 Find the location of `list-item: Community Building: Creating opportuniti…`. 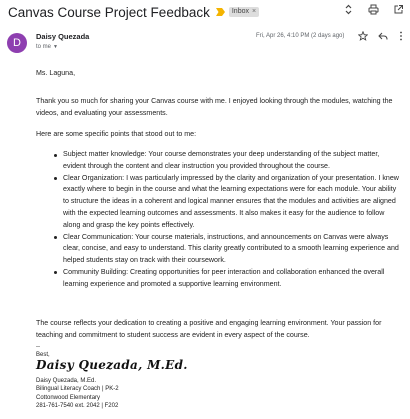

list-item: Community Building: Creating opportuniti… is located at coordinates (228, 279).